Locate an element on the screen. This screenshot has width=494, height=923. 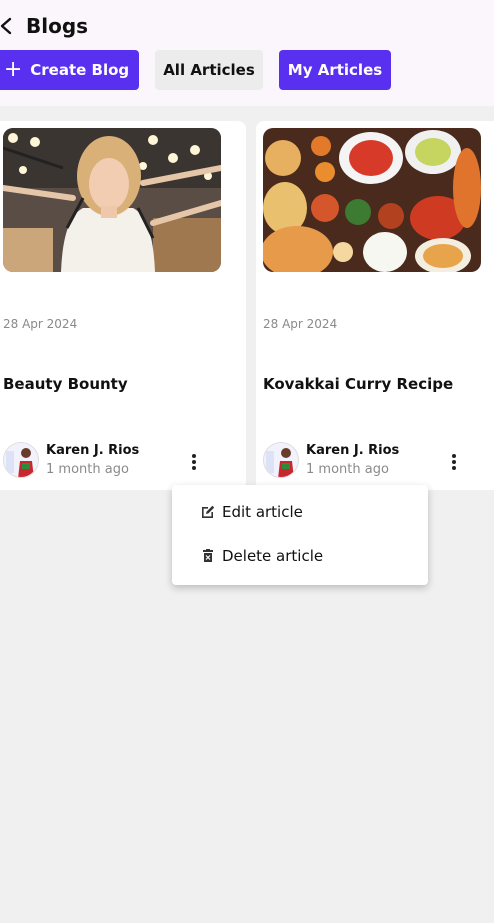
my-articles-label: My Articles is located at coordinates (335, 70).